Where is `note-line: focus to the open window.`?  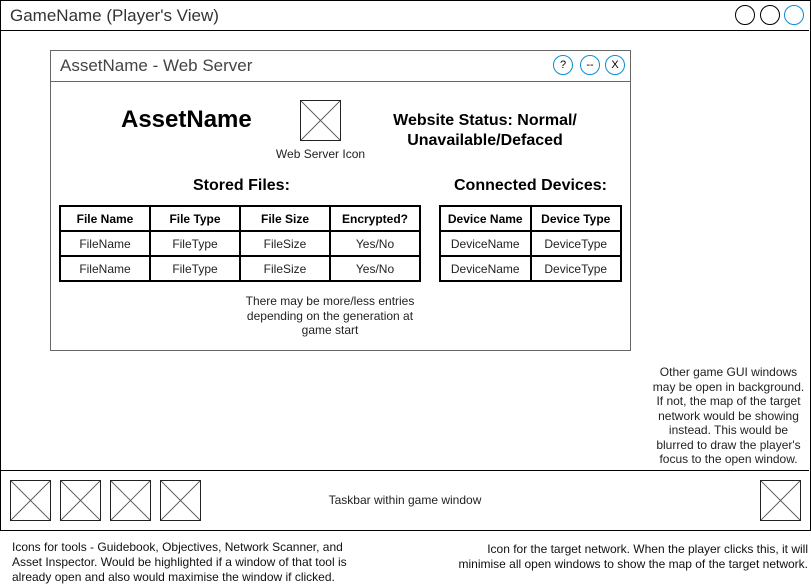 note-line: focus to the open window. is located at coordinates (728, 459).